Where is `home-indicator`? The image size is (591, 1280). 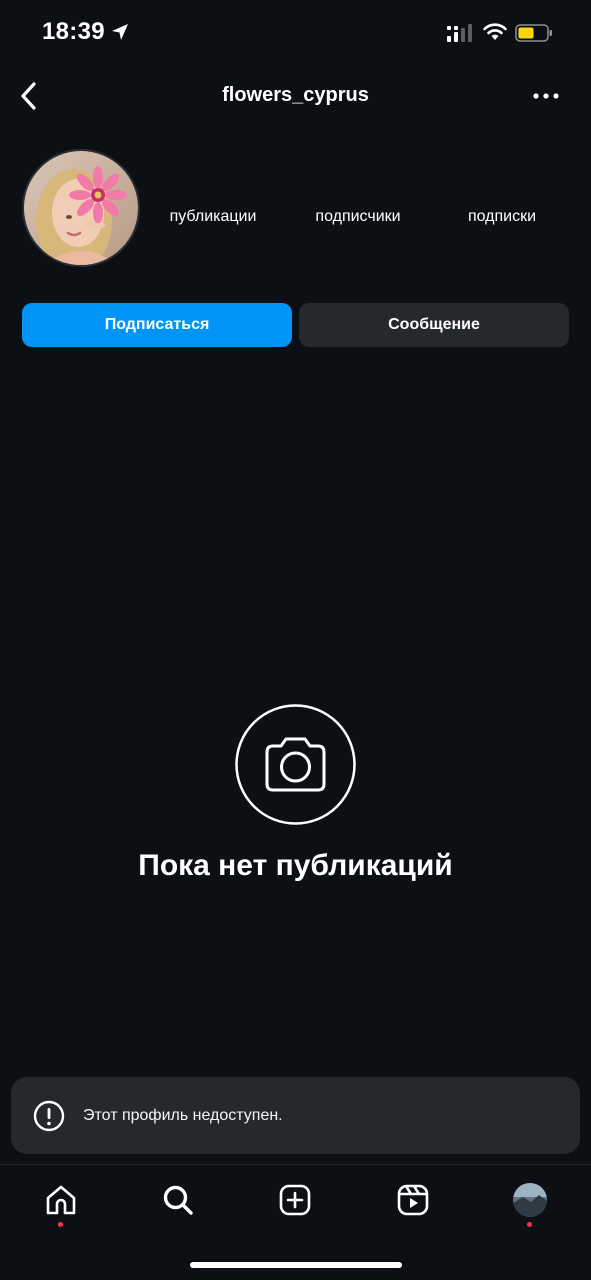
home-indicator is located at coordinates (296, 1265).